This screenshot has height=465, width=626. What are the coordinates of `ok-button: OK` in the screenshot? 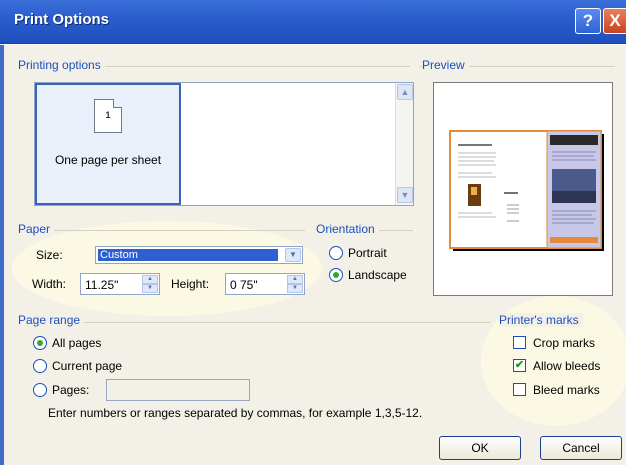 It's located at (480, 448).